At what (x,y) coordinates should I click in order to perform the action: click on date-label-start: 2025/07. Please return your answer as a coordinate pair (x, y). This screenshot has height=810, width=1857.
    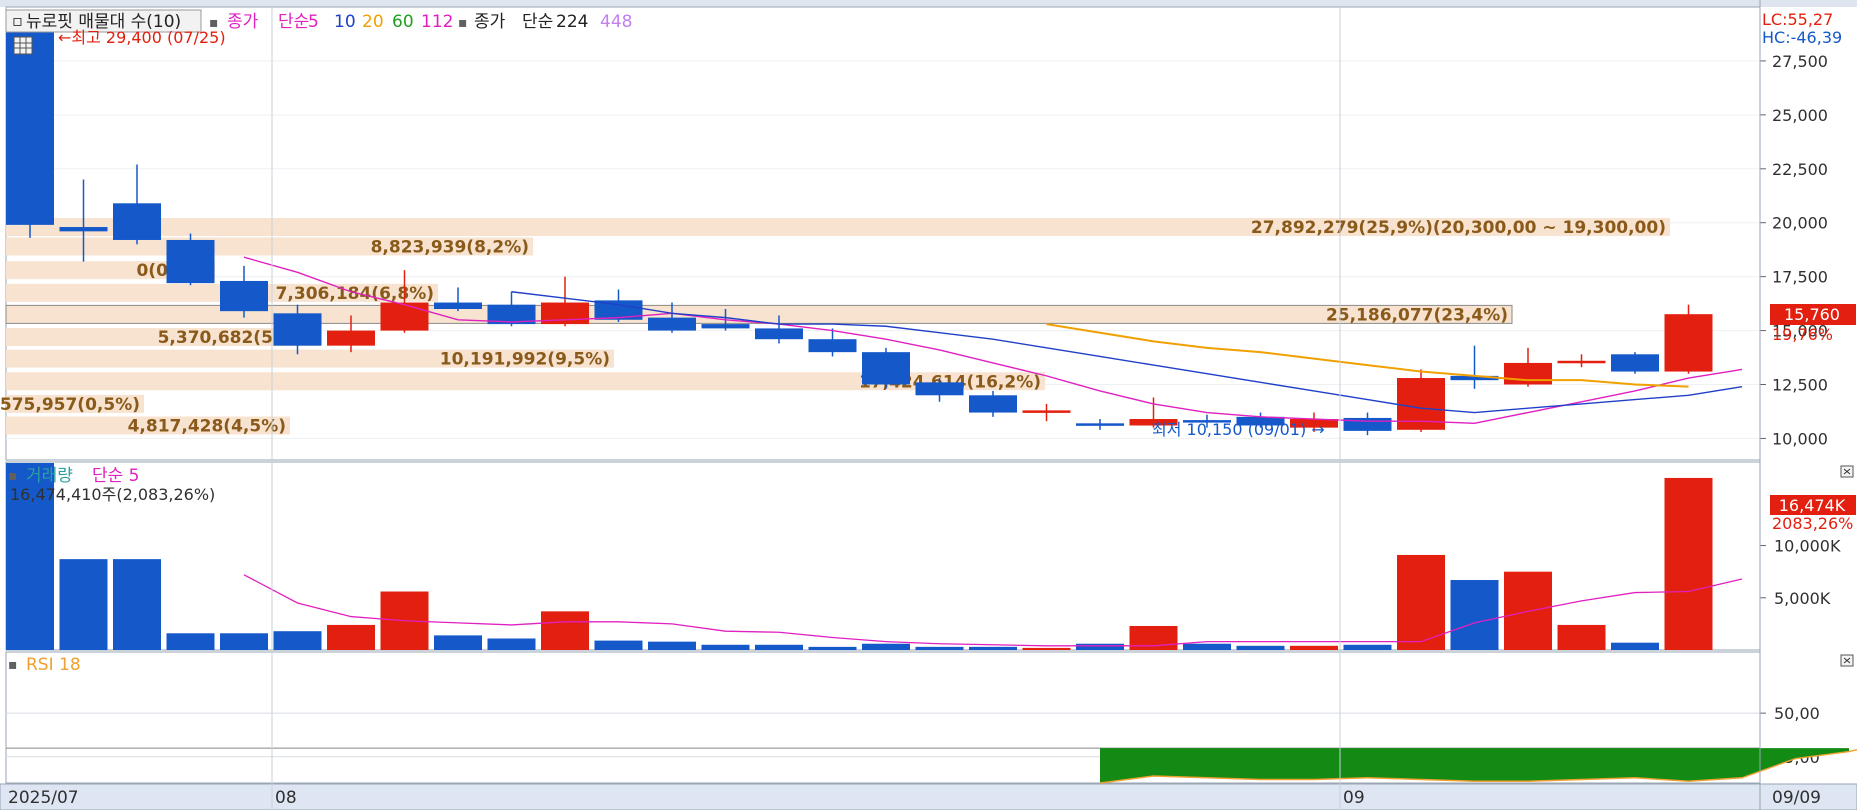
    Looking at the image, I should click on (43, 798).